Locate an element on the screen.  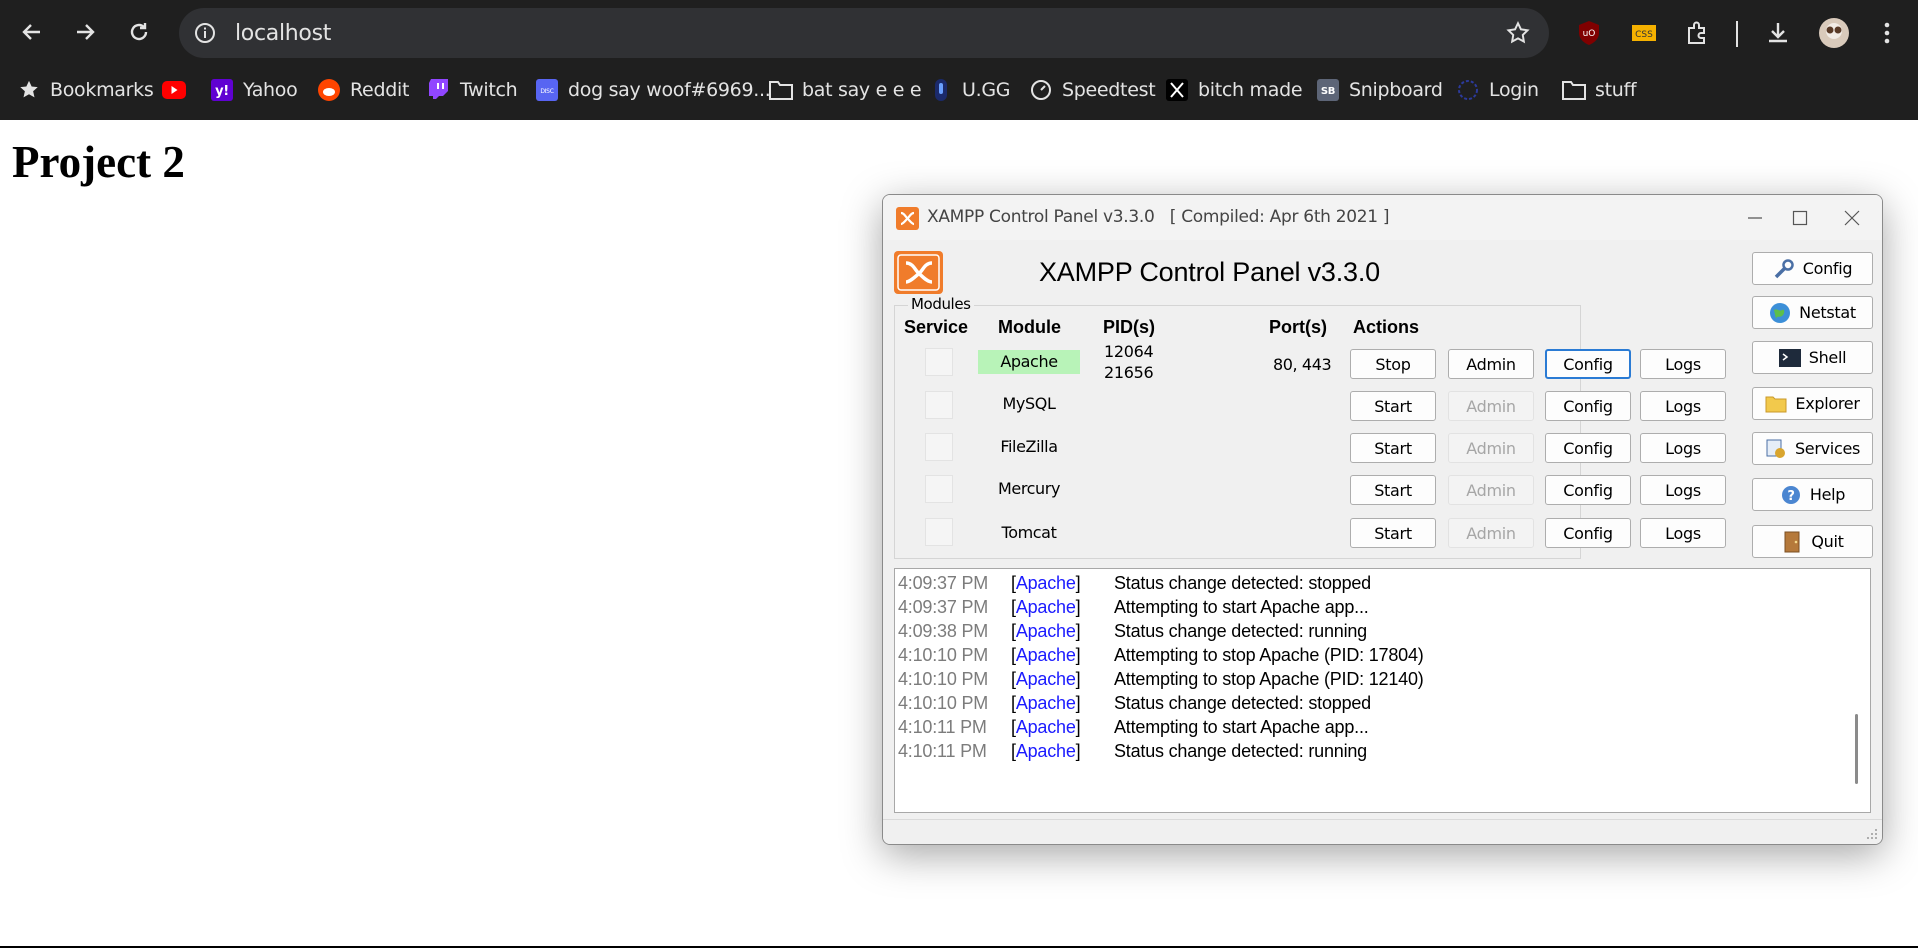
bookmark-twitch: Twitch is located at coordinates (472, 90).